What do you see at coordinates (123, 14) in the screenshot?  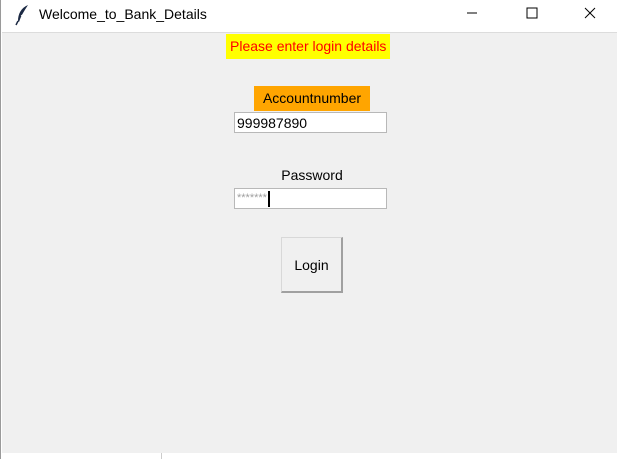 I see `window-title: Welcome_to_Bank_Details` at bounding box center [123, 14].